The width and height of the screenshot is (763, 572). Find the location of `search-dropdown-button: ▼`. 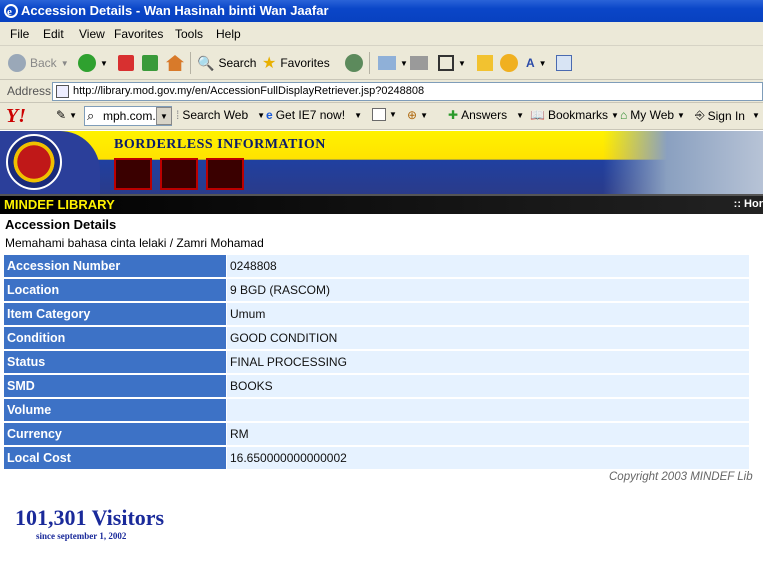

search-dropdown-button: ▼ is located at coordinates (164, 116).